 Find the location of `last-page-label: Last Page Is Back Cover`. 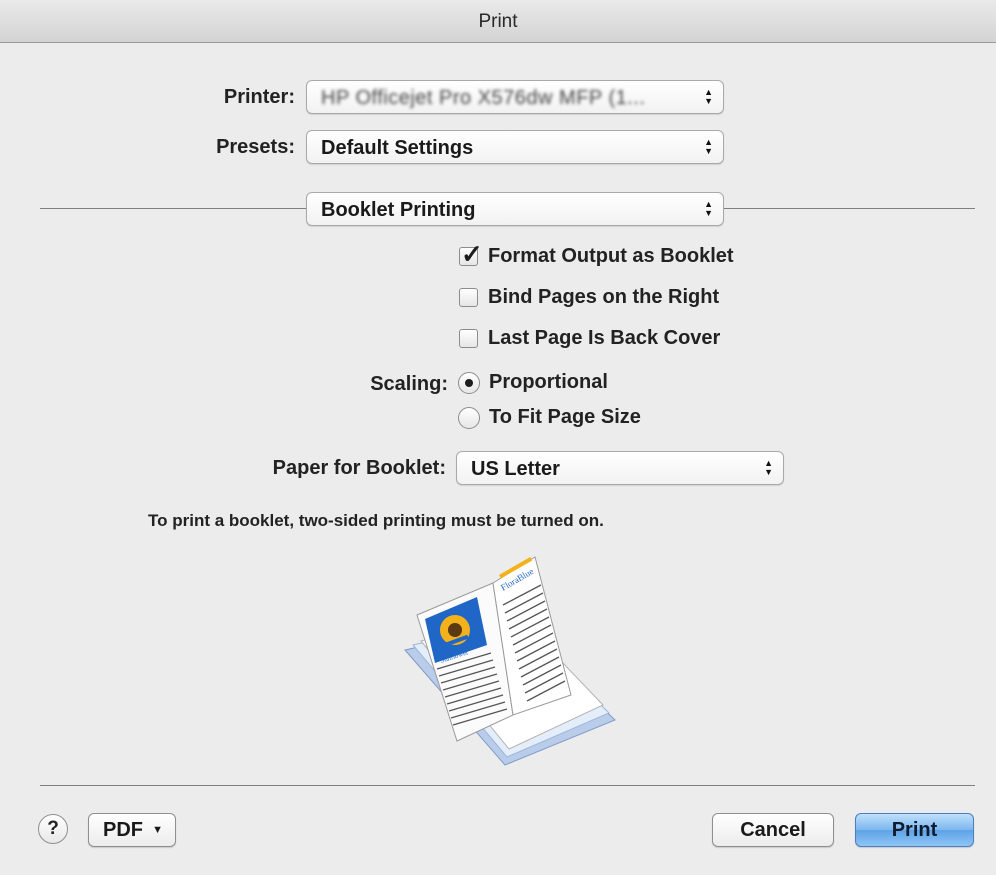

last-page-label: Last Page Is Back Cover is located at coordinates (604, 338).